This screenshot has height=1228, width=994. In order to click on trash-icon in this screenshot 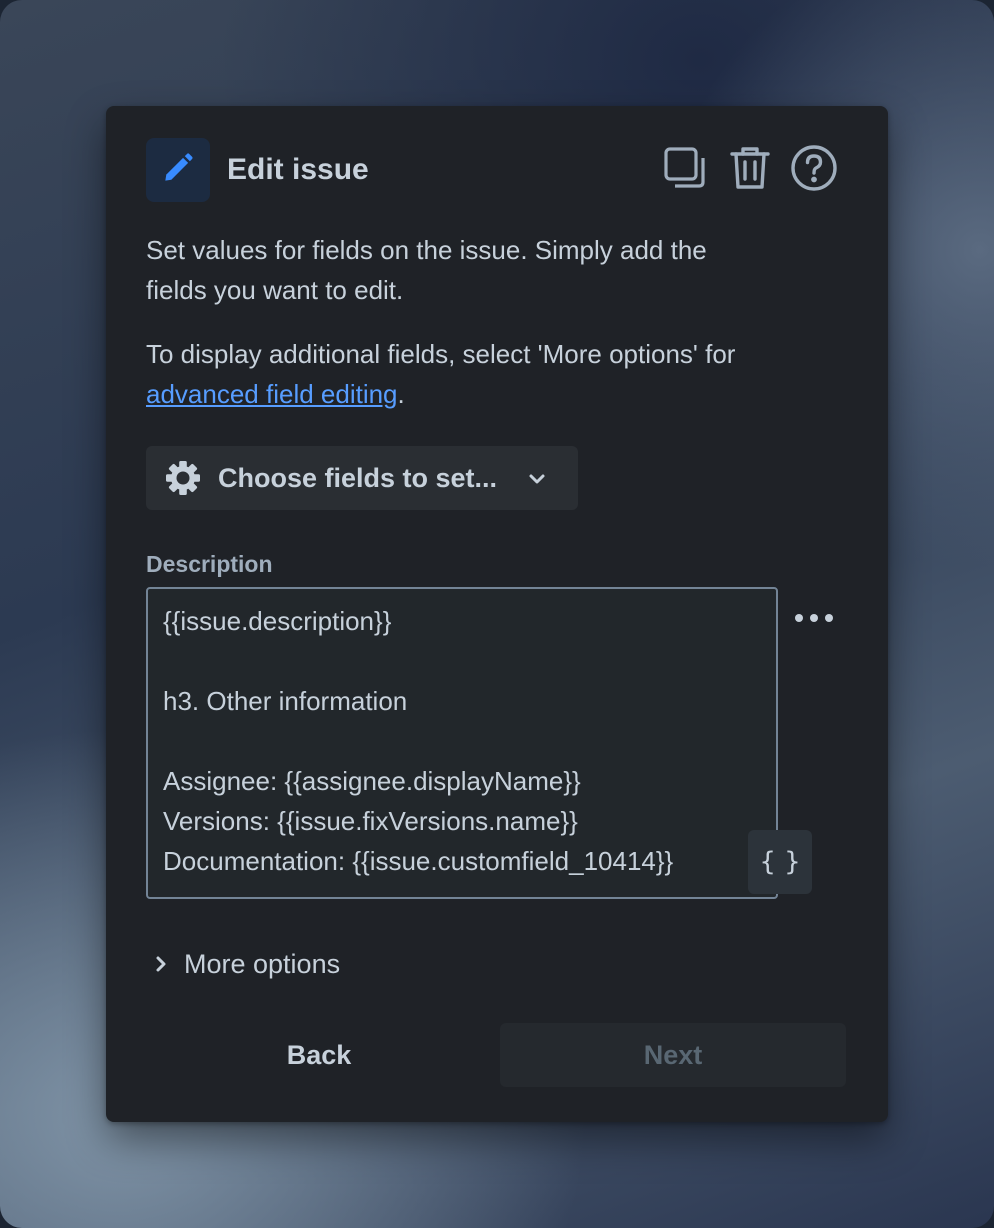, I will do `click(750, 170)`.